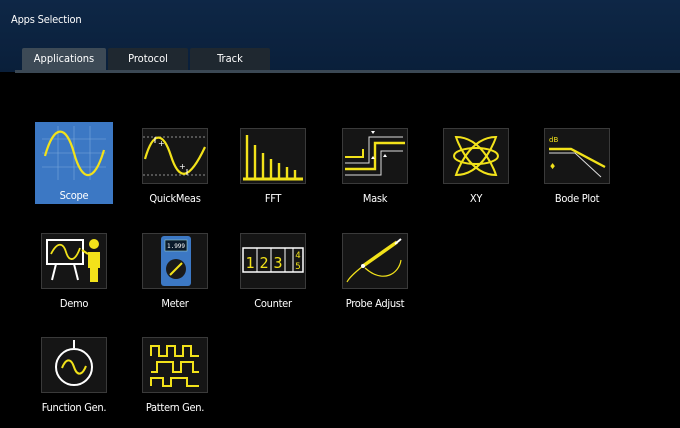 The image size is (680, 428). I want to click on app-label: XY, so click(476, 198).